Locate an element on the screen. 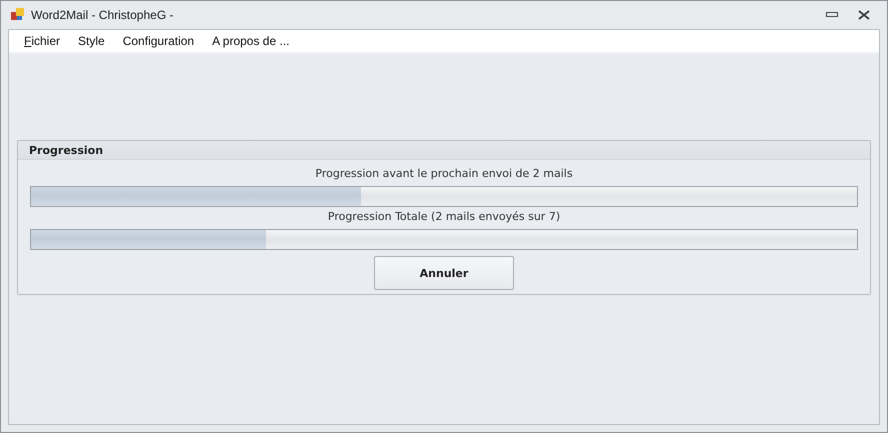  close-icon is located at coordinates (864, 15).